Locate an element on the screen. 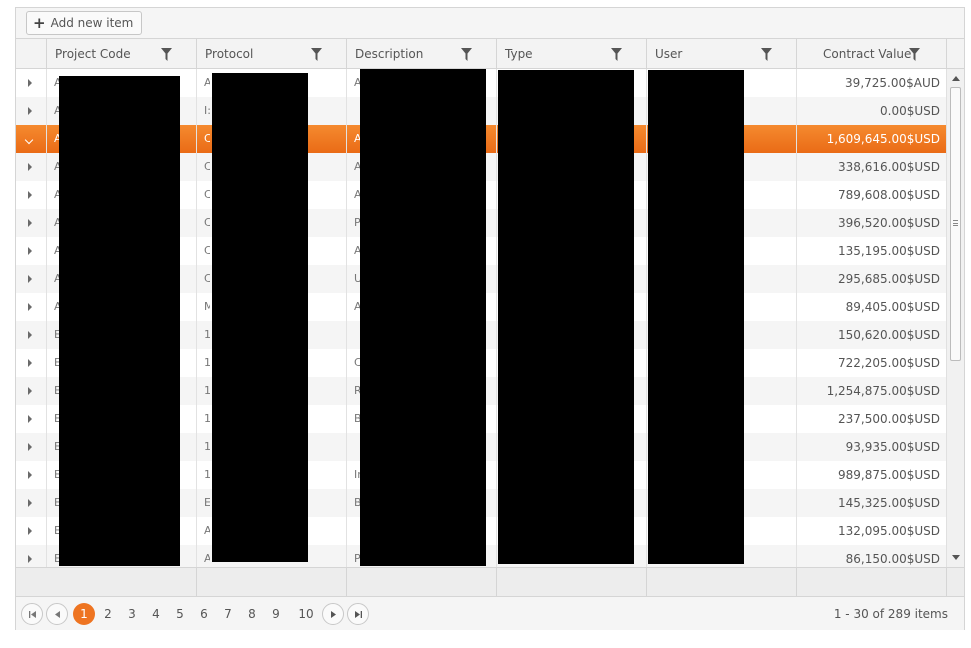 The height and width of the screenshot is (648, 971). page-number-3: 3 is located at coordinates (132, 614).